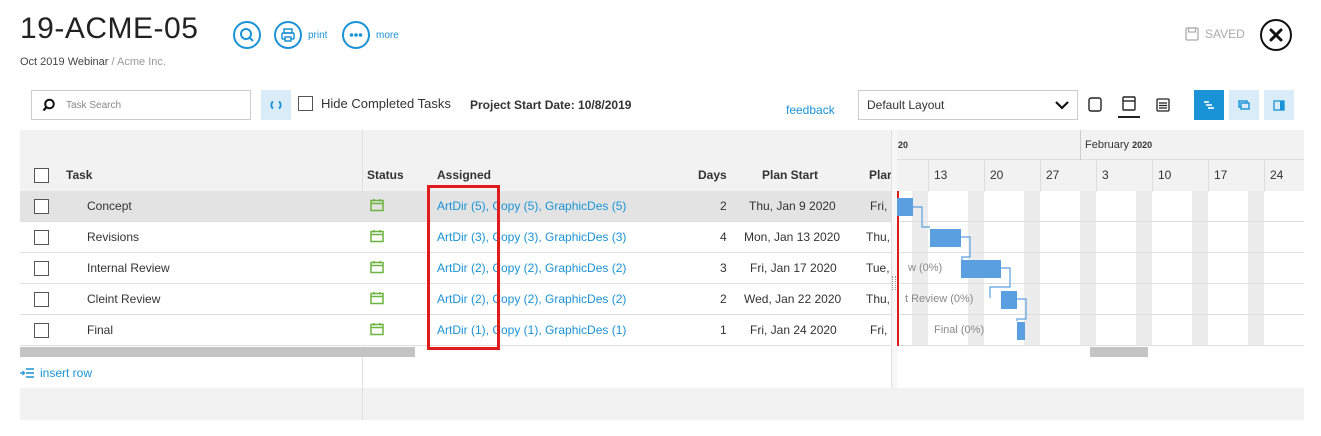 The height and width of the screenshot is (436, 1321). I want to click on more-button, so click(356, 35).